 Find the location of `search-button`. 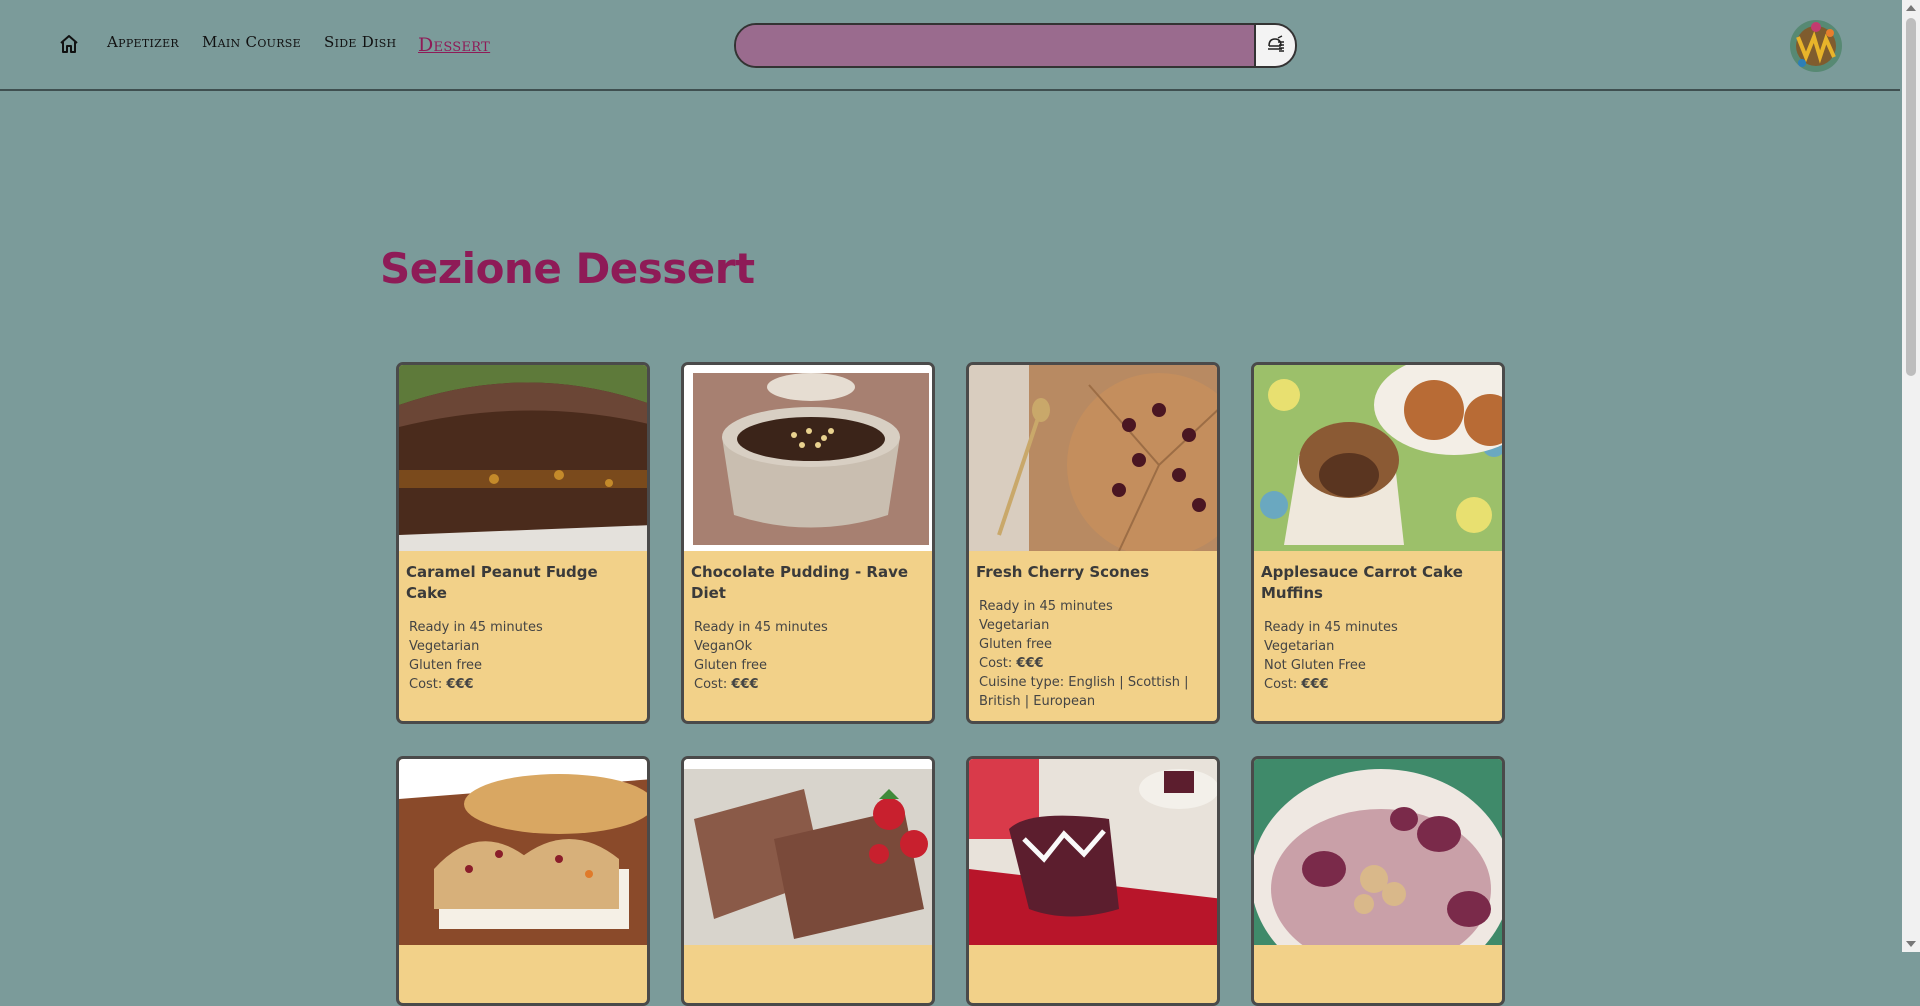

search-button is located at coordinates (1274, 45).